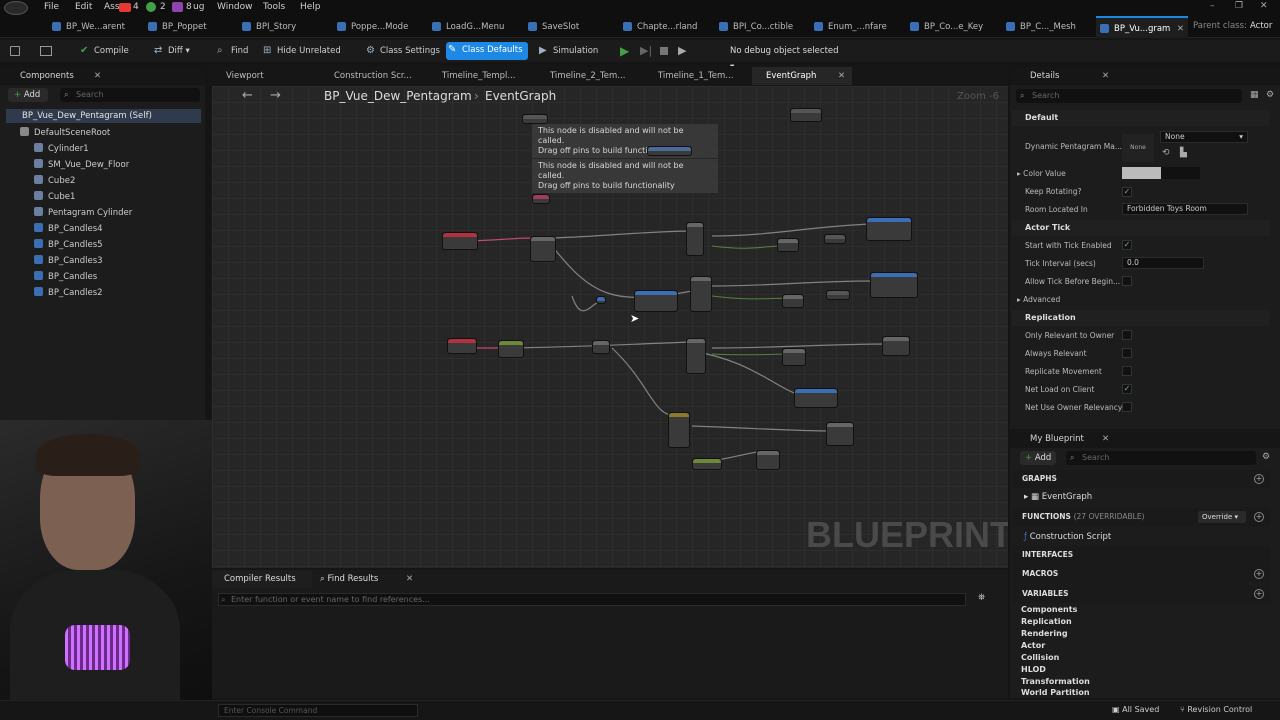  What do you see at coordinates (1038, 299) in the screenshot?
I see `section-advanced: ▸ Advanced` at bounding box center [1038, 299].